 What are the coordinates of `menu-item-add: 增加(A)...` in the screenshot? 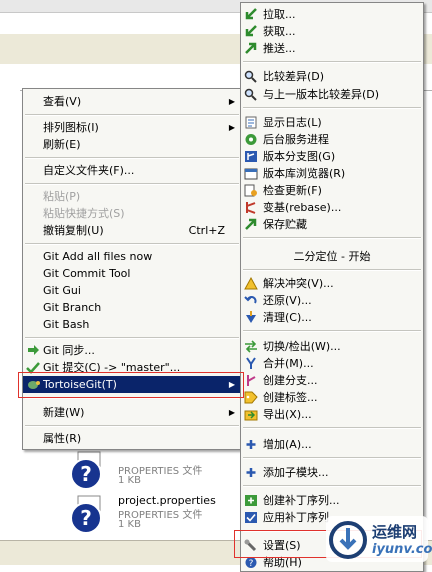 It's located at (332, 444).